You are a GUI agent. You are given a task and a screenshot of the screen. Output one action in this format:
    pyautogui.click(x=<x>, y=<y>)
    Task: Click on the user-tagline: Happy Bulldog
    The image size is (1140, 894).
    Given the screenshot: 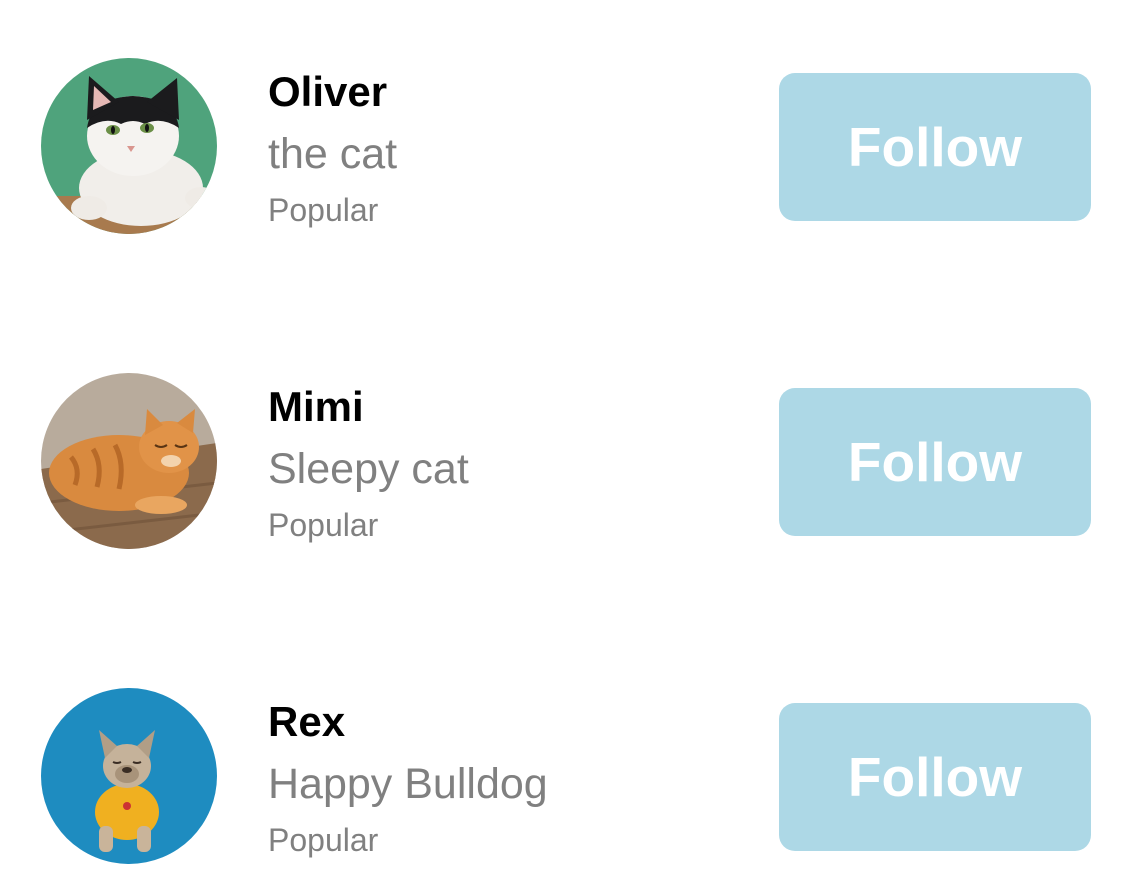 What is the action you would take?
    pyautogui.click(x=408, y=784)
    